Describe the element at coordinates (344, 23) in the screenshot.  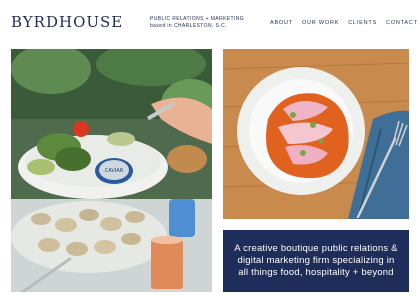
I see `main-nav: ABOUT OUR WORK CLIENTS CONTACT` at that location.